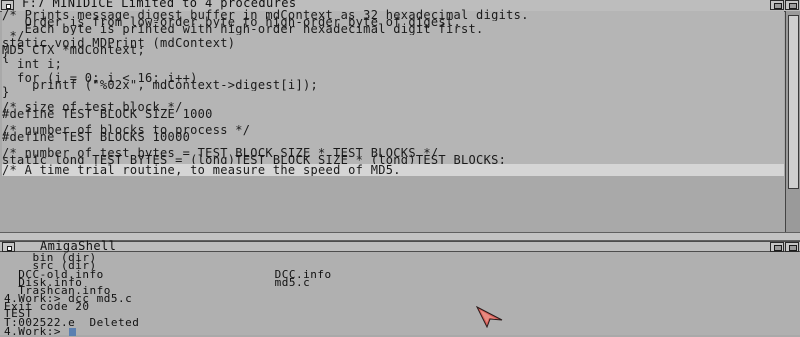 The width and height of the screenshot is (800, 337). I want to click on editor-bottom-border, so click(400, 236).